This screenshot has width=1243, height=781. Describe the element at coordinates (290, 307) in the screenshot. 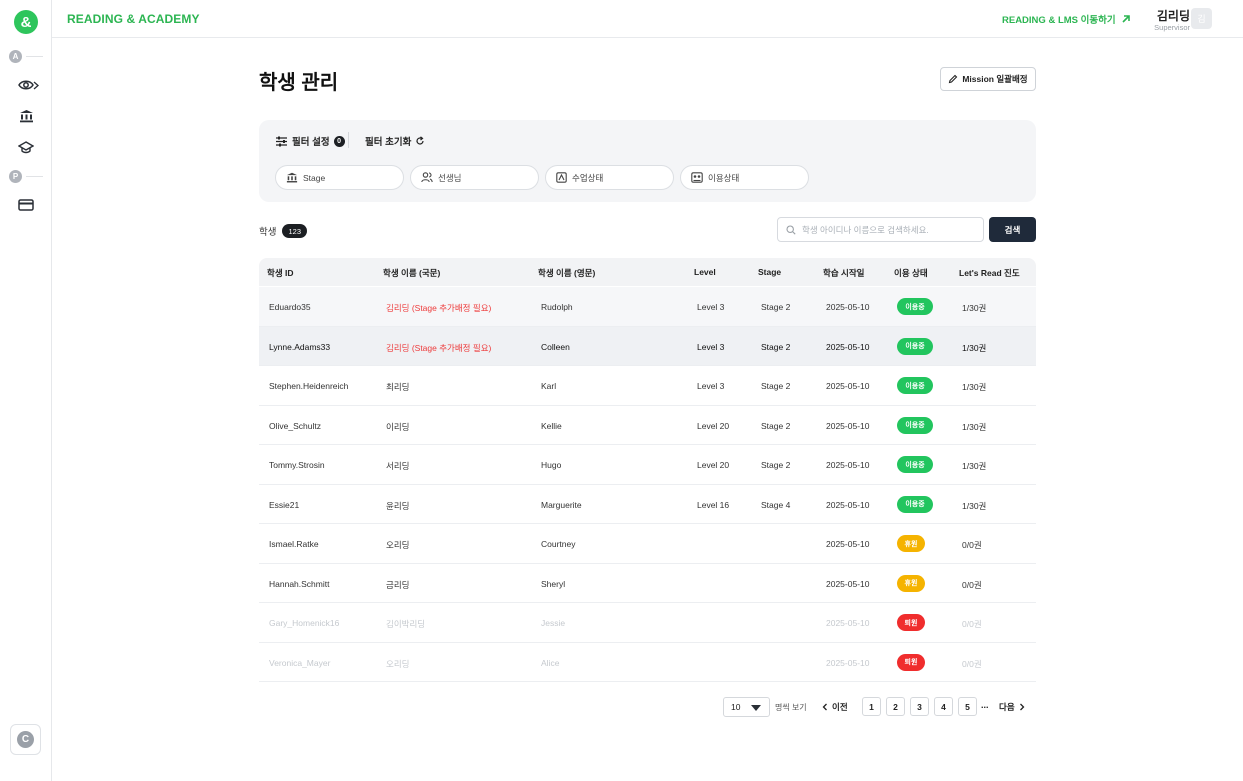

I see `cell-student-id: Eduardo35` at that location.